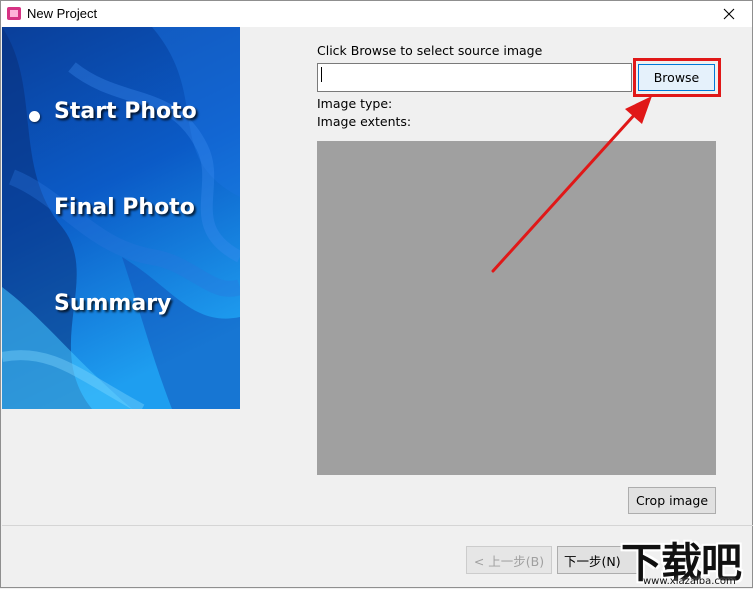 This screenshot has width=753, height=589. What do you see at coordinates (377, 525) in the screenshot?
I see `footer-divider` at bounding box center [377, 525].